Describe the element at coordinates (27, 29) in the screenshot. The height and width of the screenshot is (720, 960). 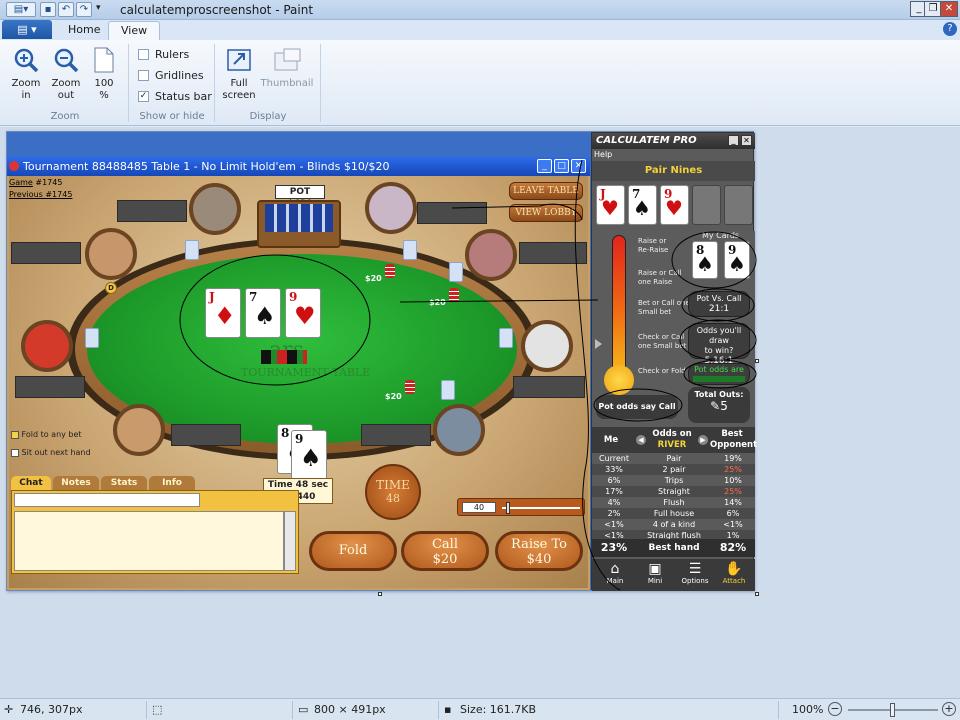
I see `paint-menu-button: ▤ ▾` at that location.